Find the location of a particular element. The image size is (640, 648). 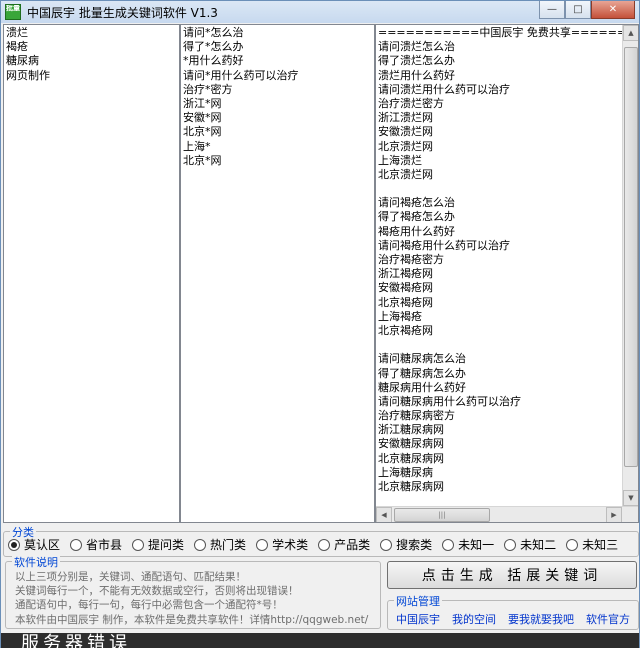

site-group-label: 网站管理 is located at coordinates (418, 601).